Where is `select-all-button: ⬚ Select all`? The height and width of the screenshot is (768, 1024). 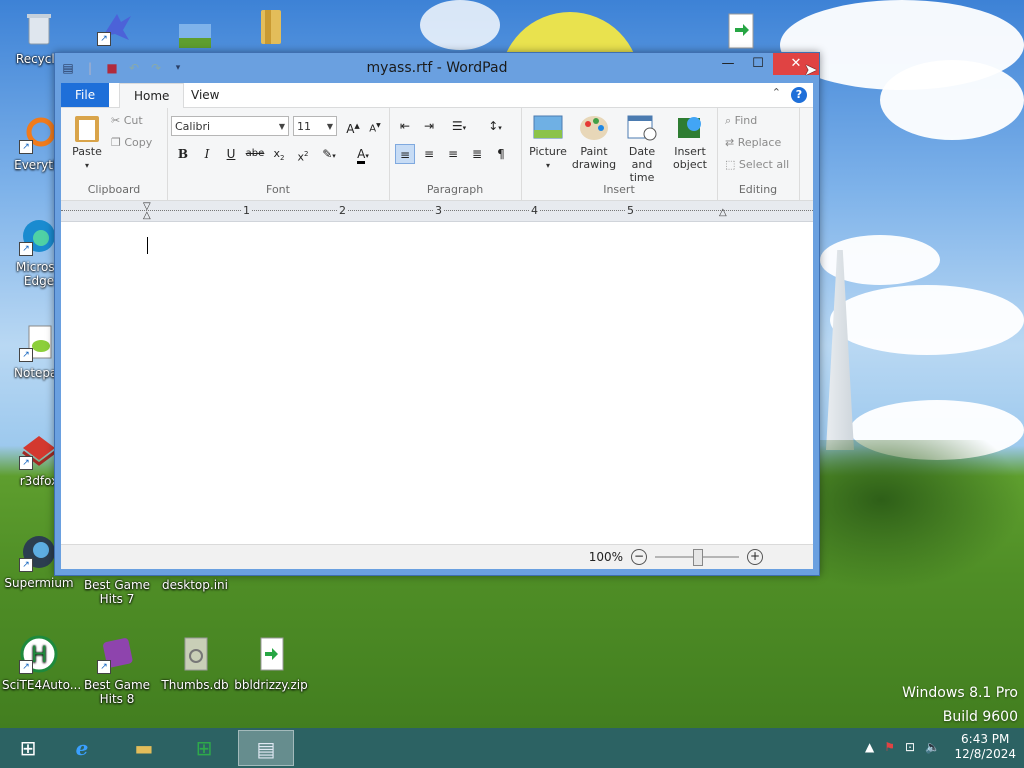
select-all-button: ⬚ Select all is located at coordinates (757, 164).